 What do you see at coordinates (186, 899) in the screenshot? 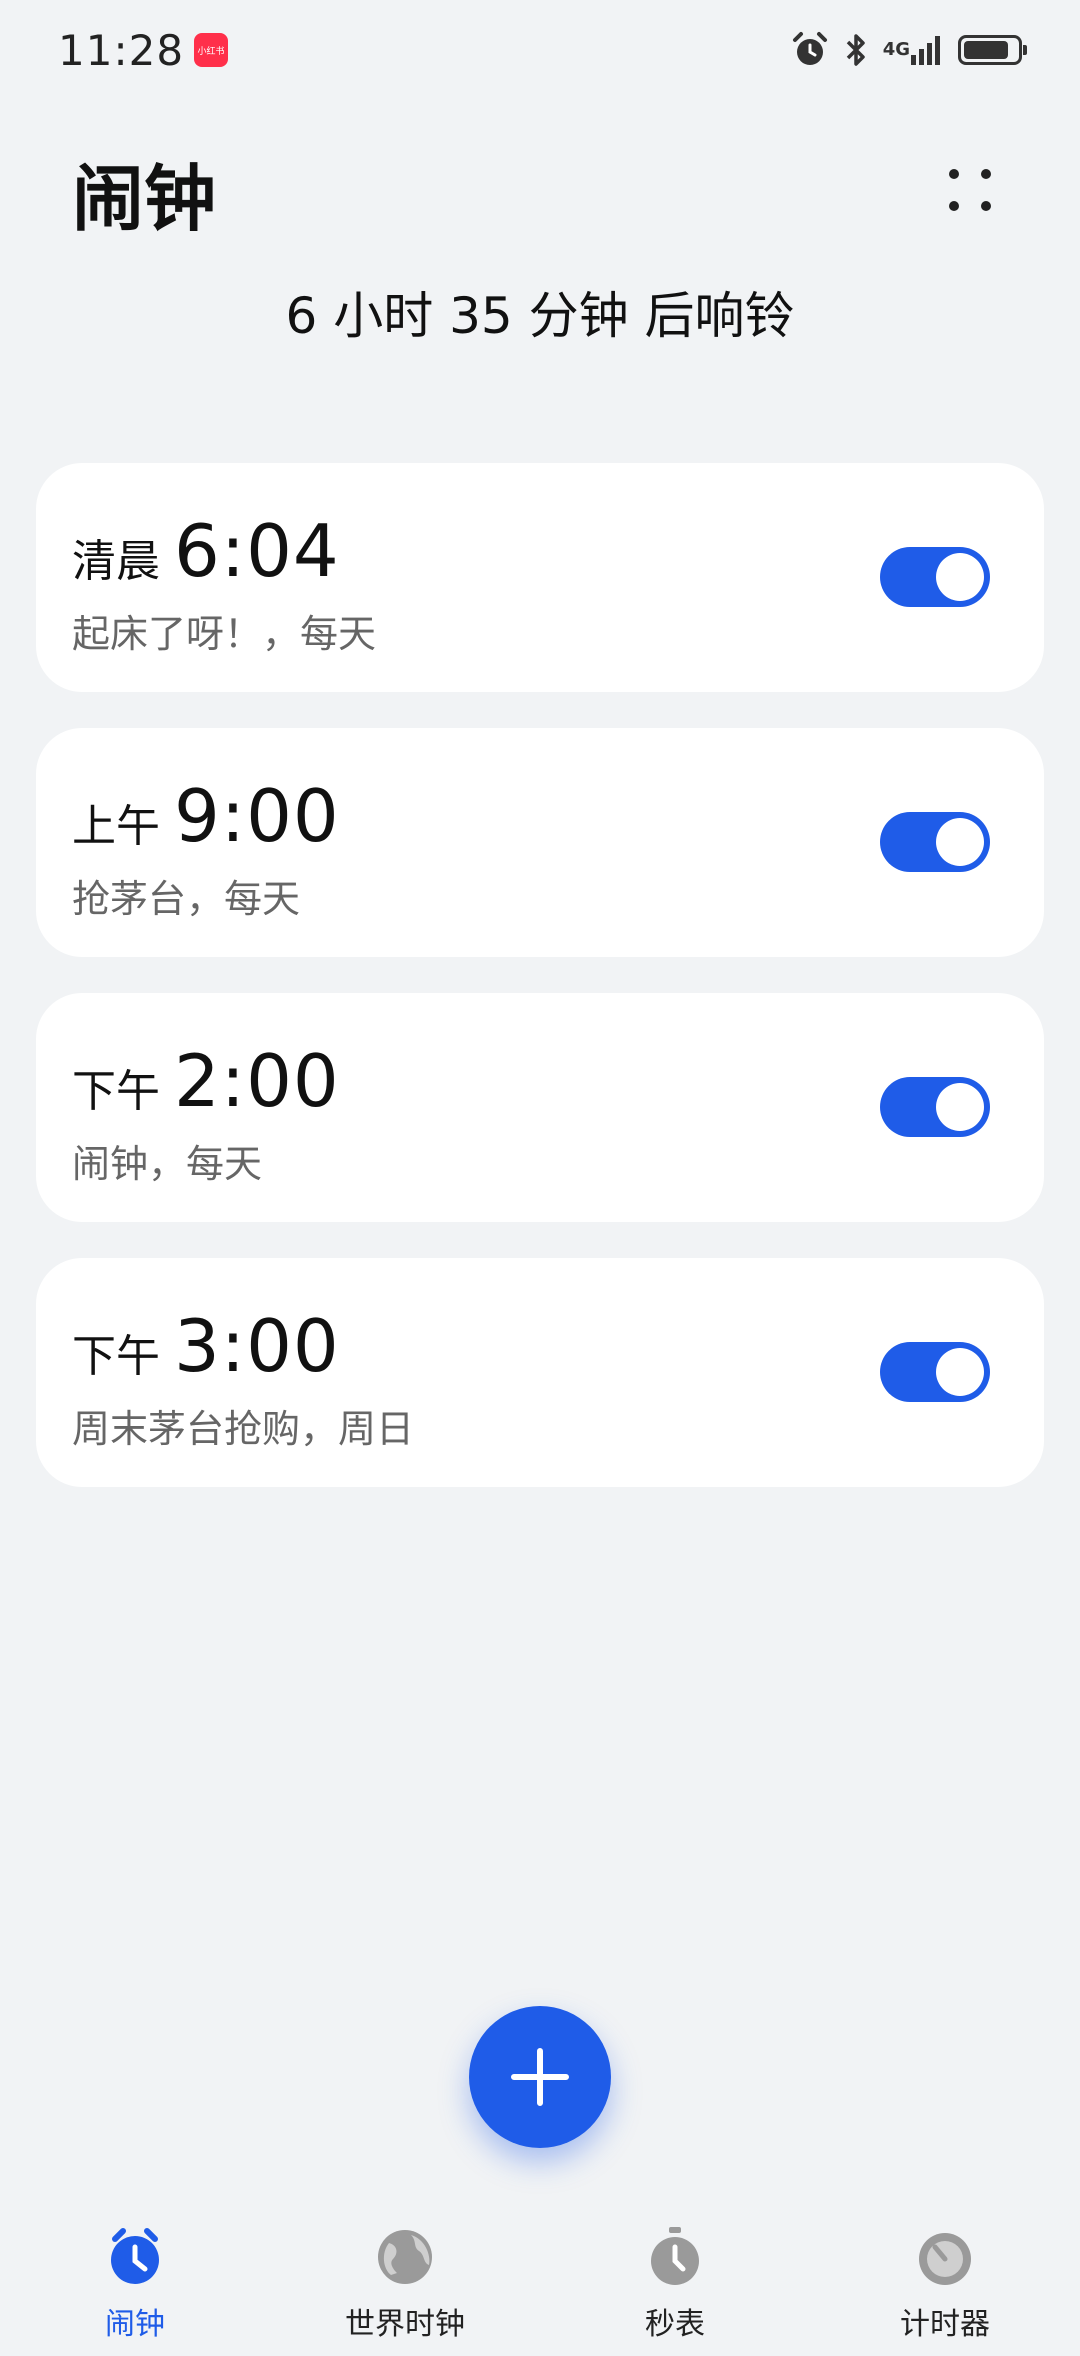
I see `alarm-description: 抢茅台，每天` at bounding box center [186, 899].